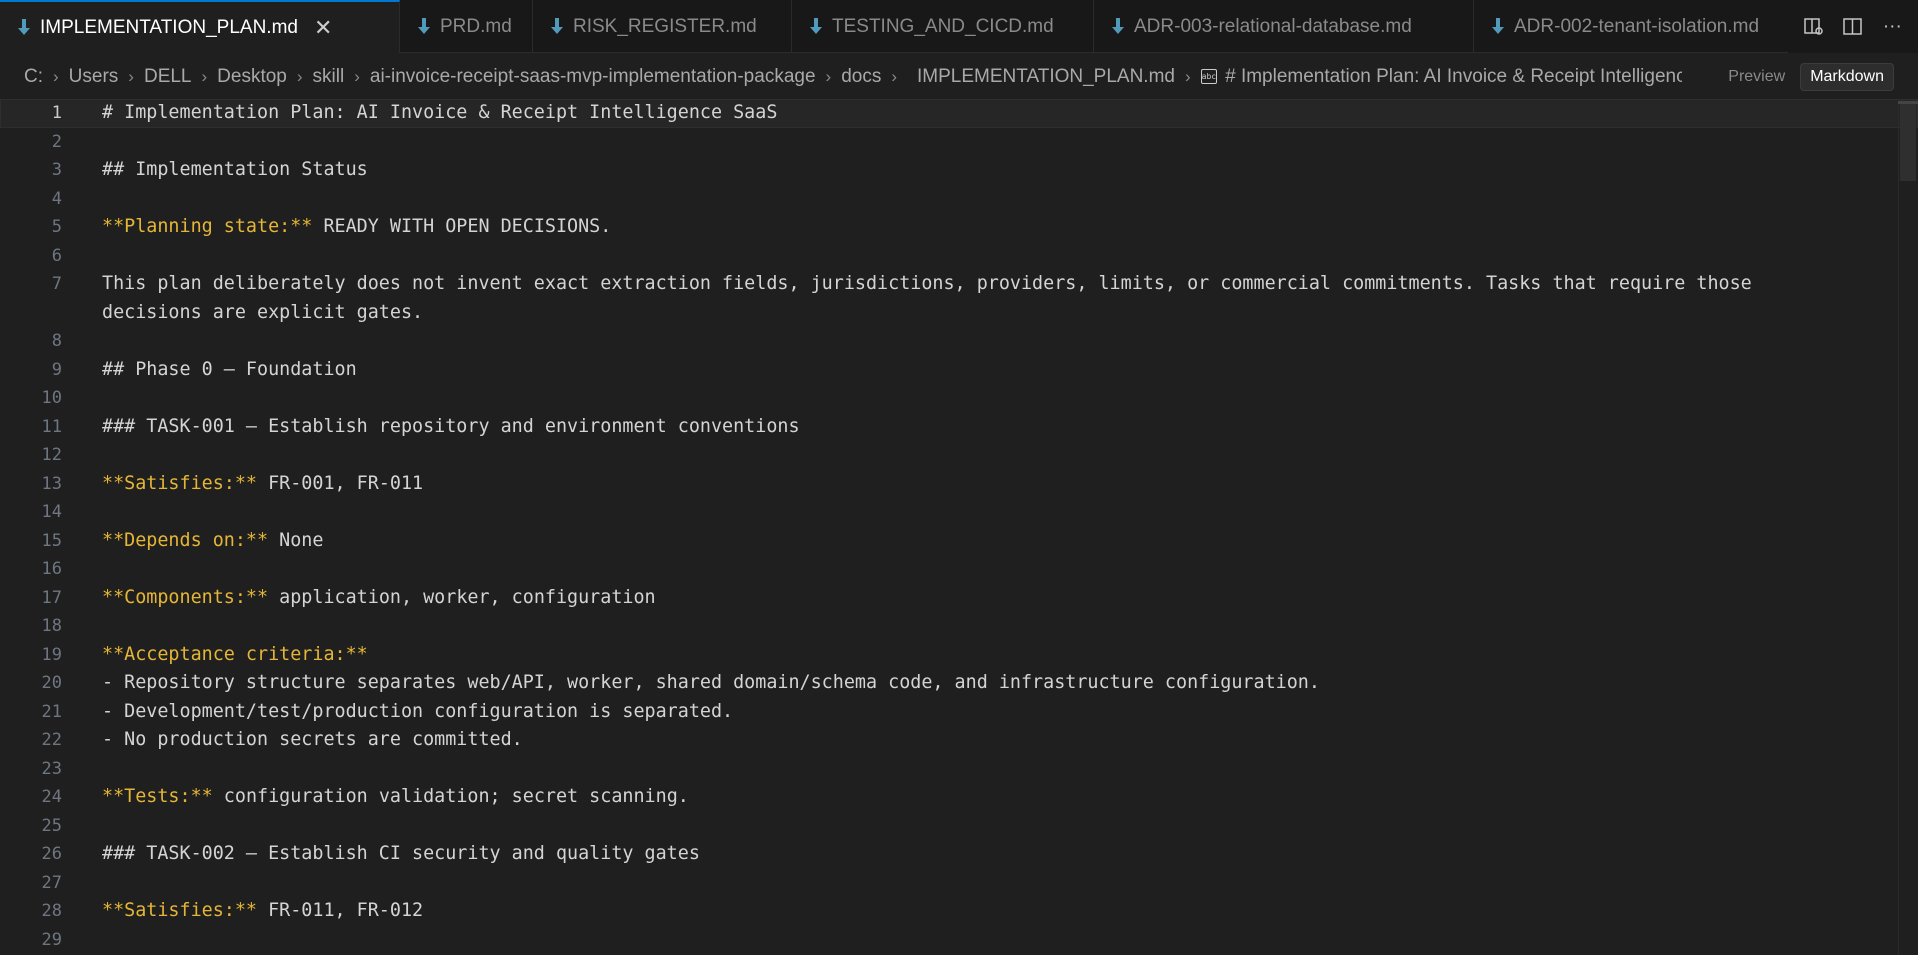  I want to click on line-number: 15, so click(51, 540).